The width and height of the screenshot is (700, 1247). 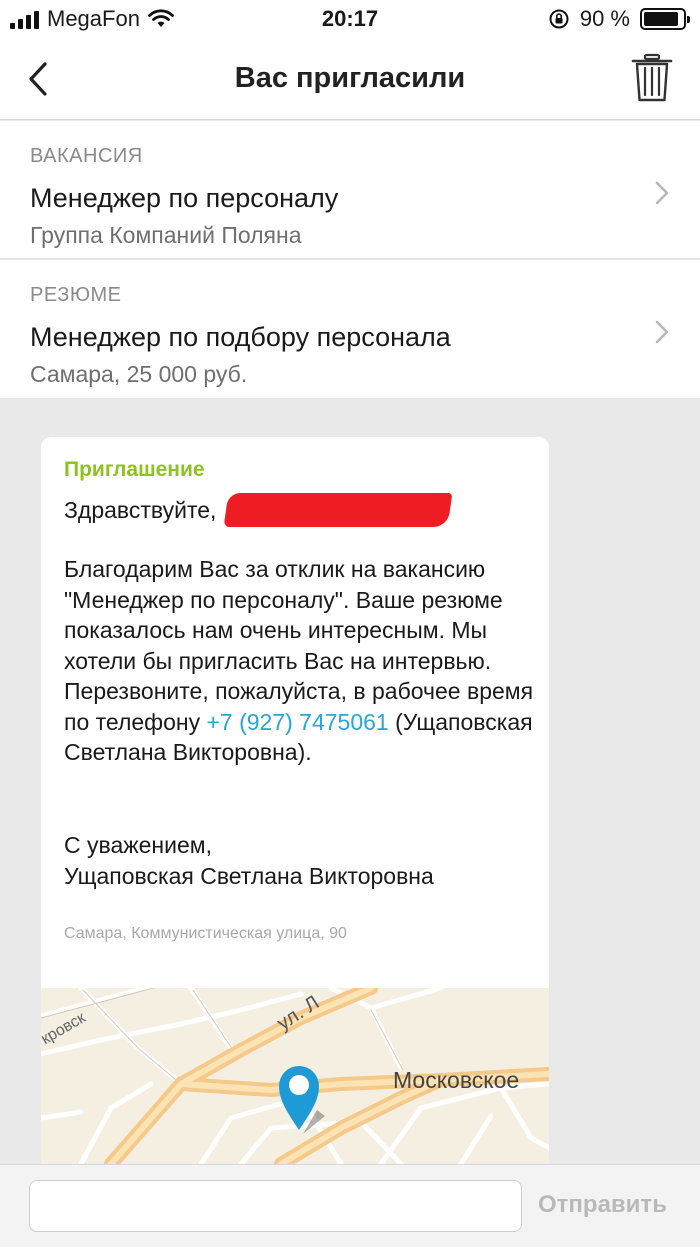 What do you see at coordinates (249, 875) in the screenshot?
I see `signature-name: Ущаповская Светлана Викторовна` at bounding box center [249, 875].